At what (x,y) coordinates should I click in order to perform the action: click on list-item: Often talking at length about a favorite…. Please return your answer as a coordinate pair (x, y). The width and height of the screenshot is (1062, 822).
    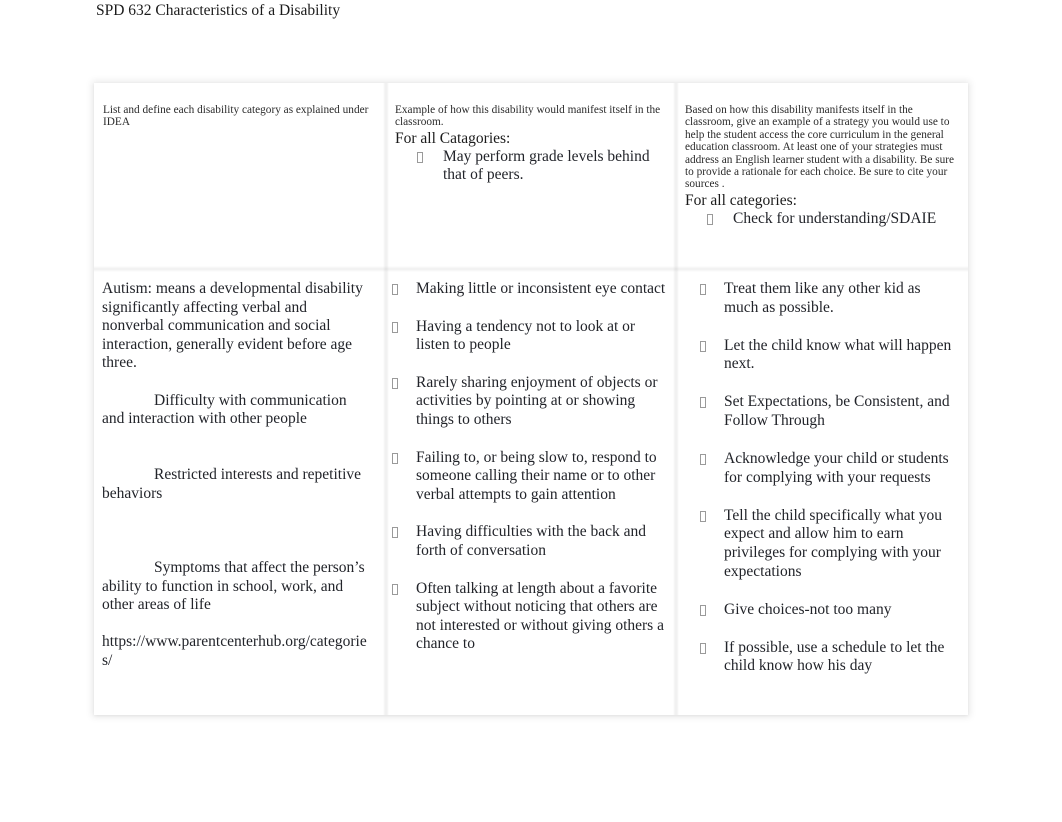
    Looking at the image, I should click on (527, 617).